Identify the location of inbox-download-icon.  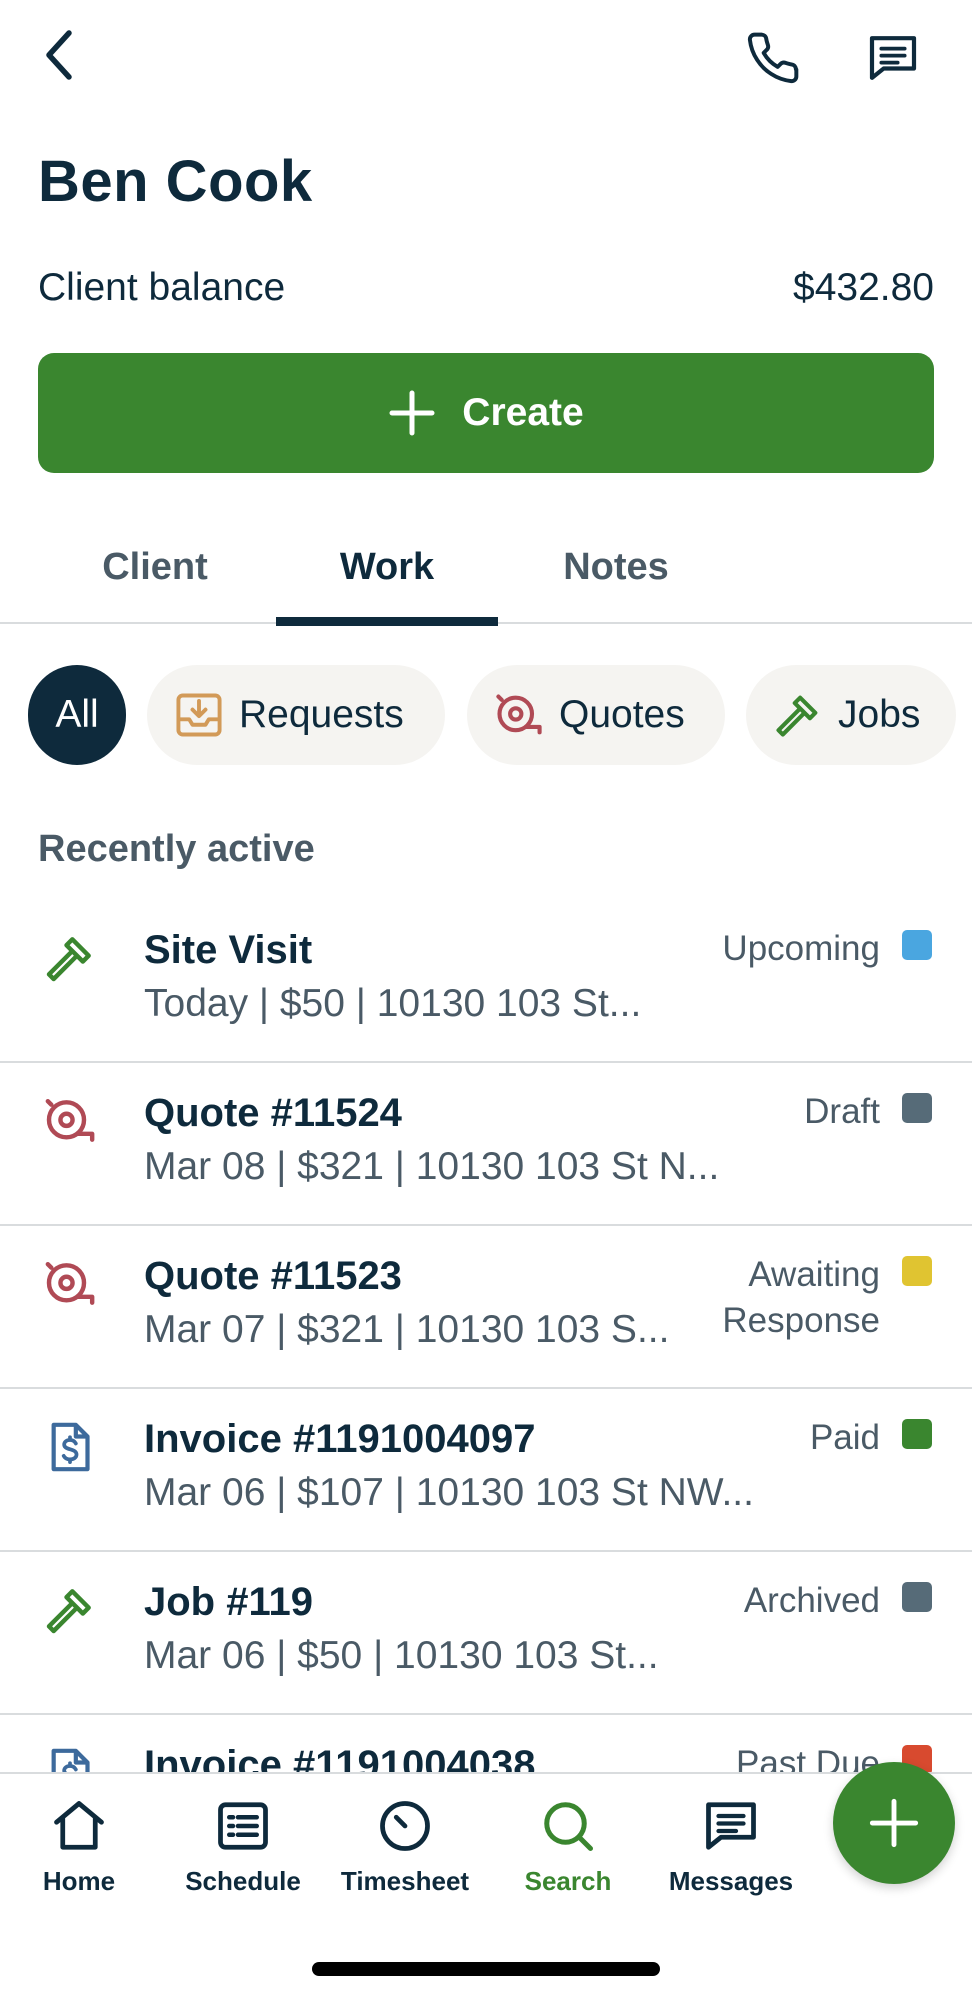
(199, 715).